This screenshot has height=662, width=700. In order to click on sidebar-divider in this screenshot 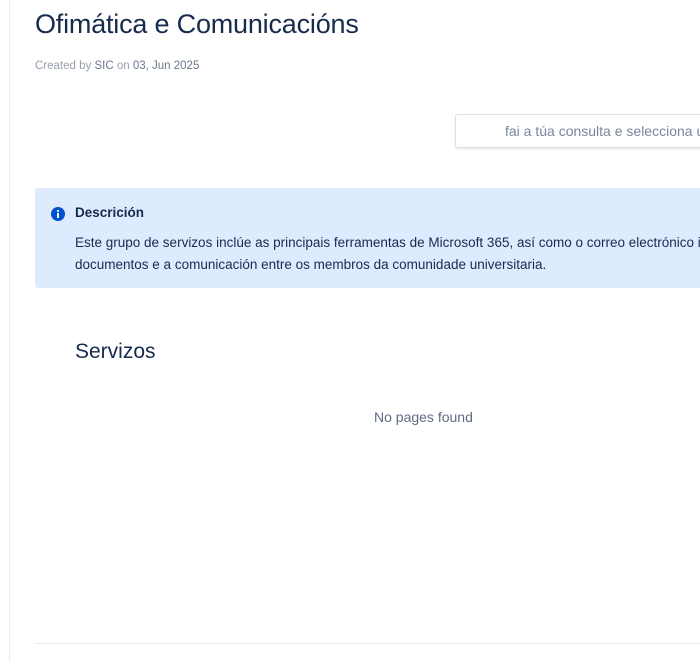, I will do `click(9, 331)`.